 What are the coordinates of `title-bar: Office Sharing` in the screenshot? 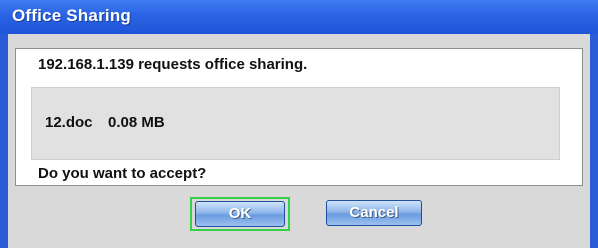 It's located at (299, 17).